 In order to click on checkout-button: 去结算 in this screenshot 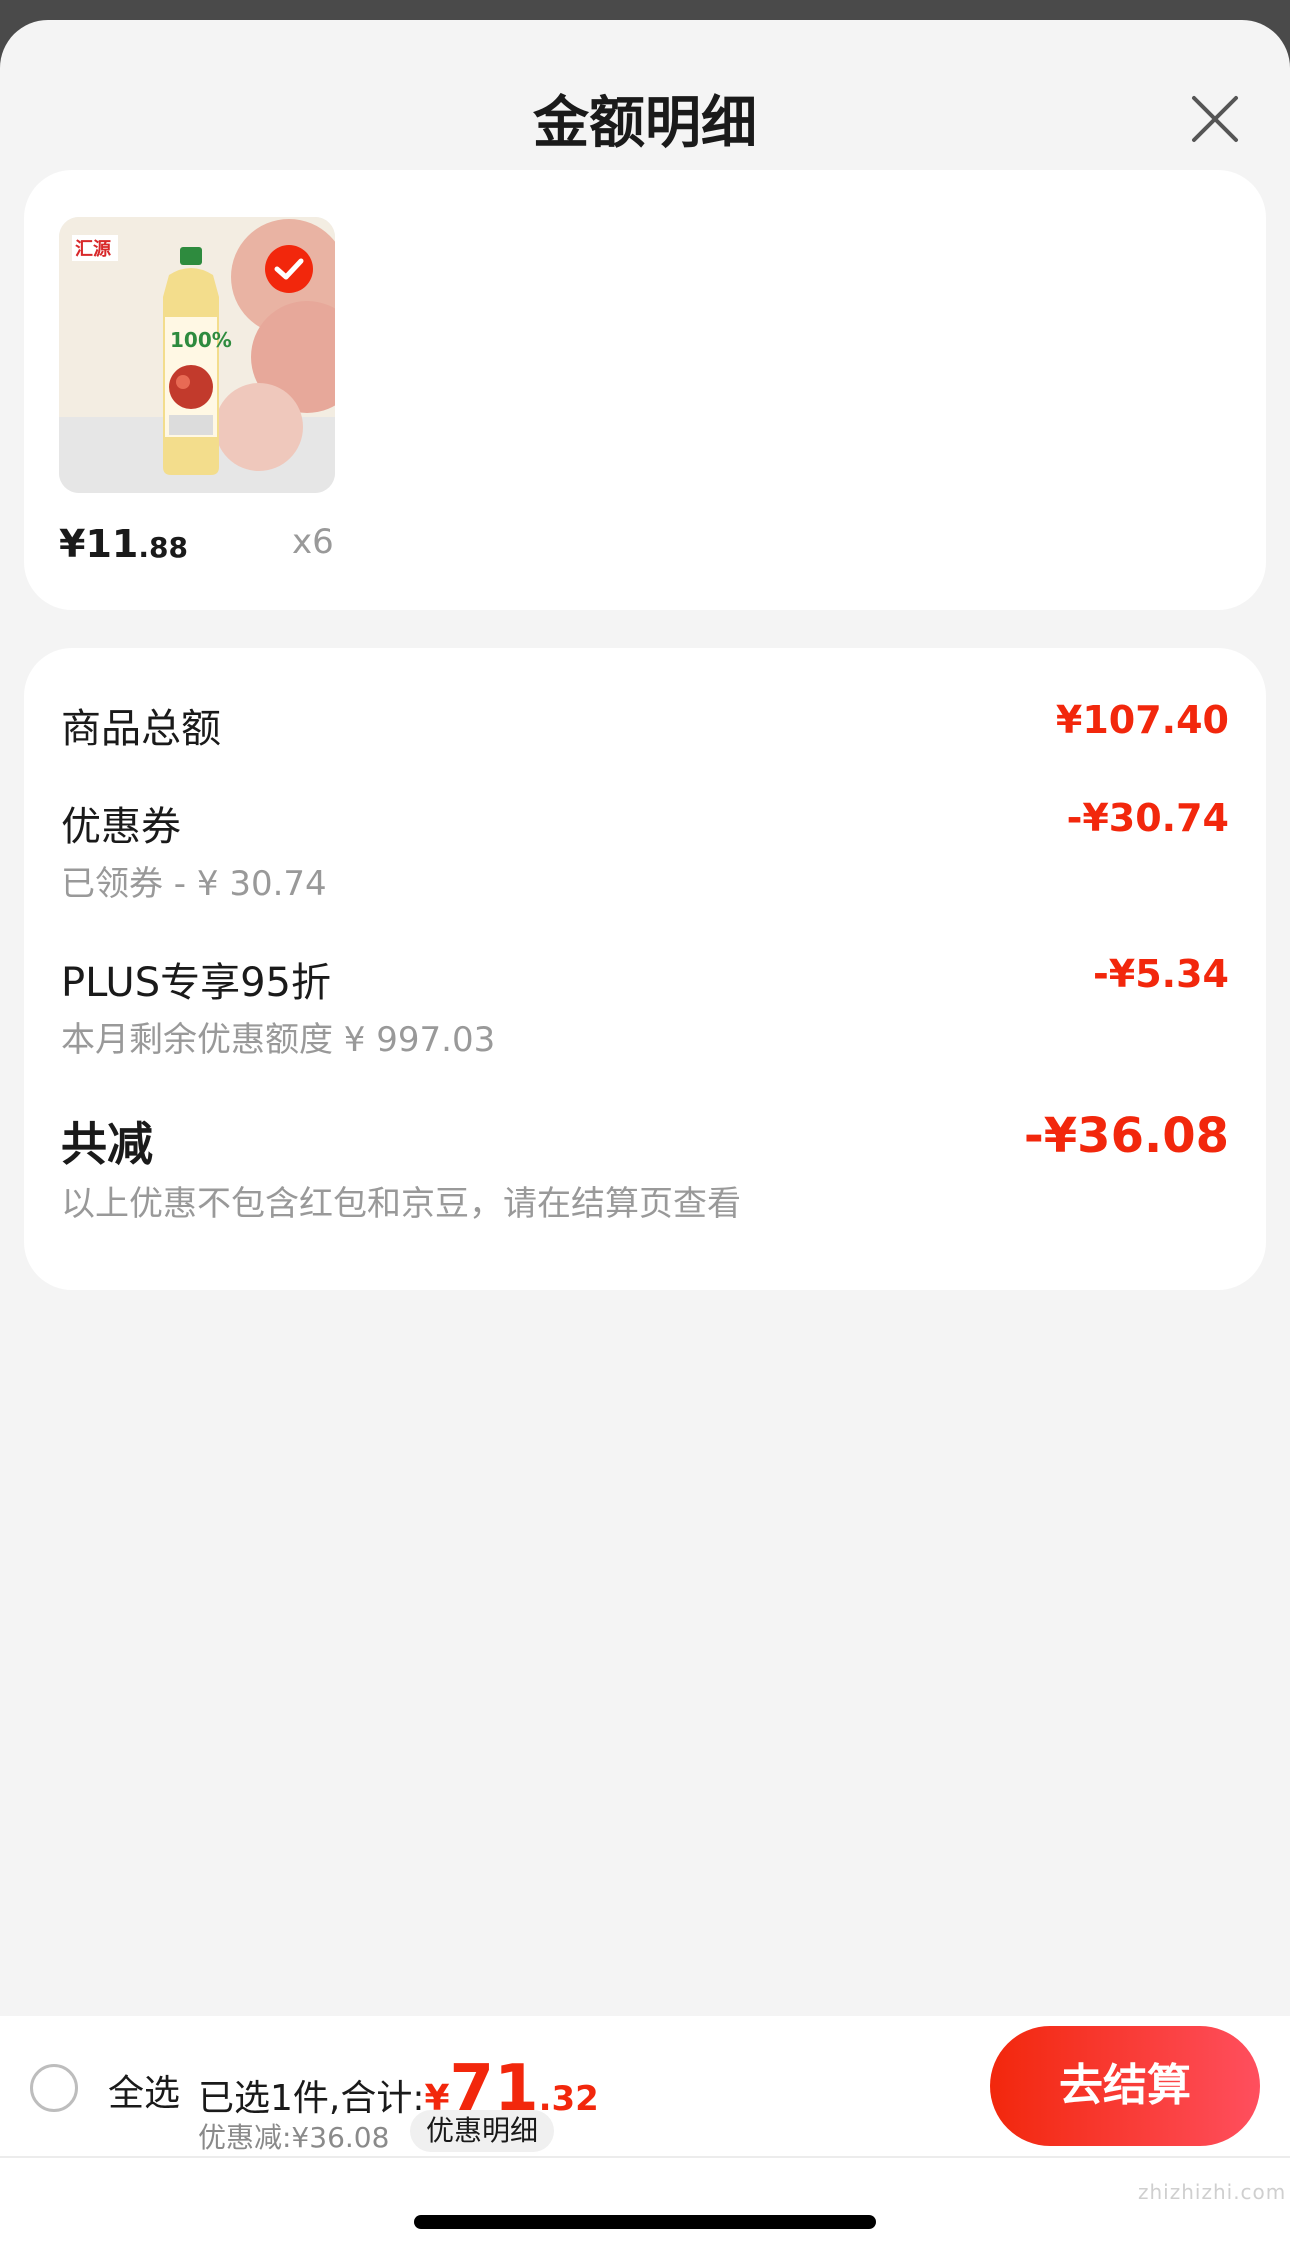, I will do `click(1125, 2086)`.